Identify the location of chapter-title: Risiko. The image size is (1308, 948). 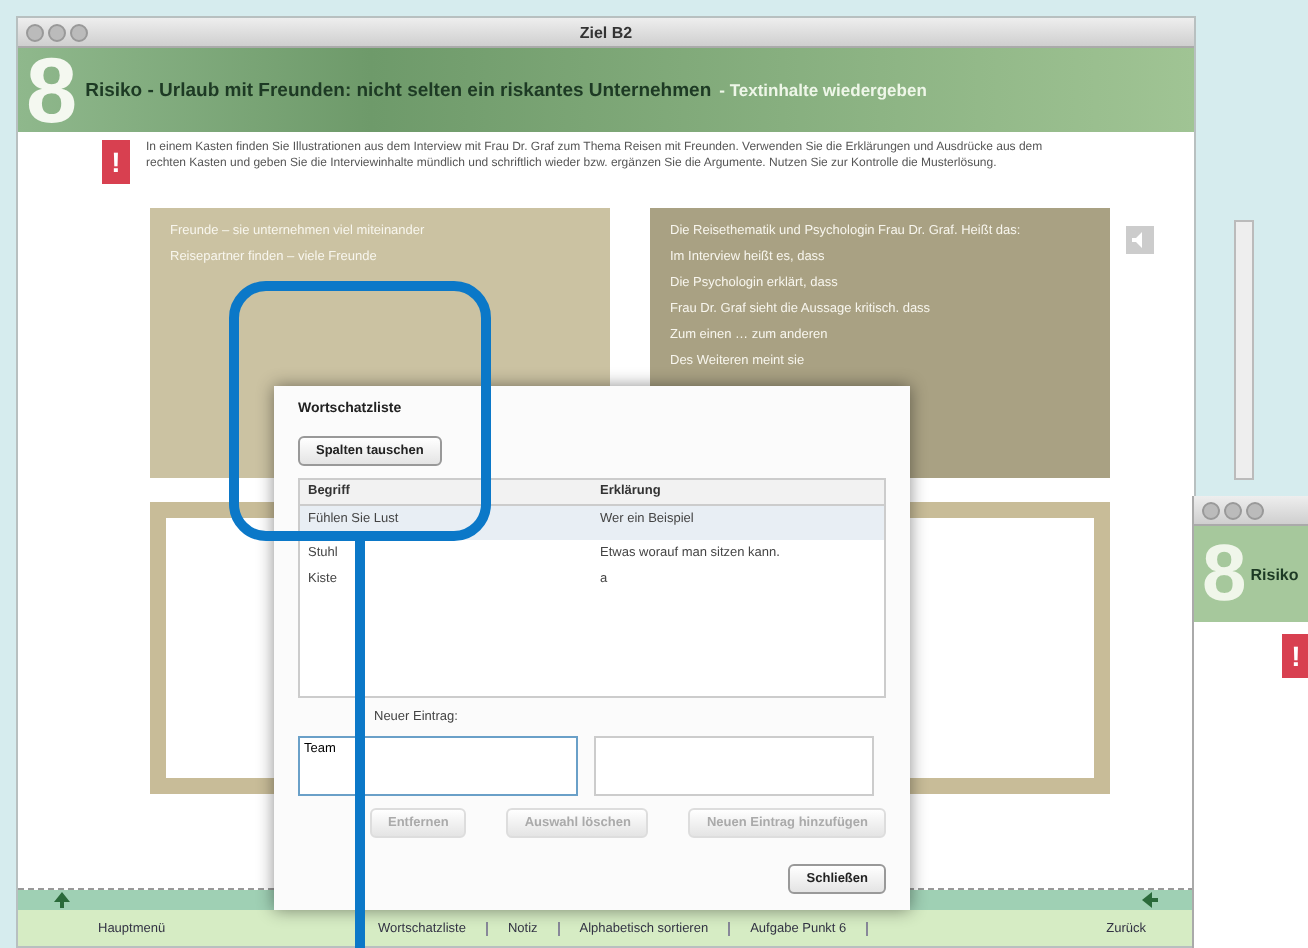
(1274, 574).